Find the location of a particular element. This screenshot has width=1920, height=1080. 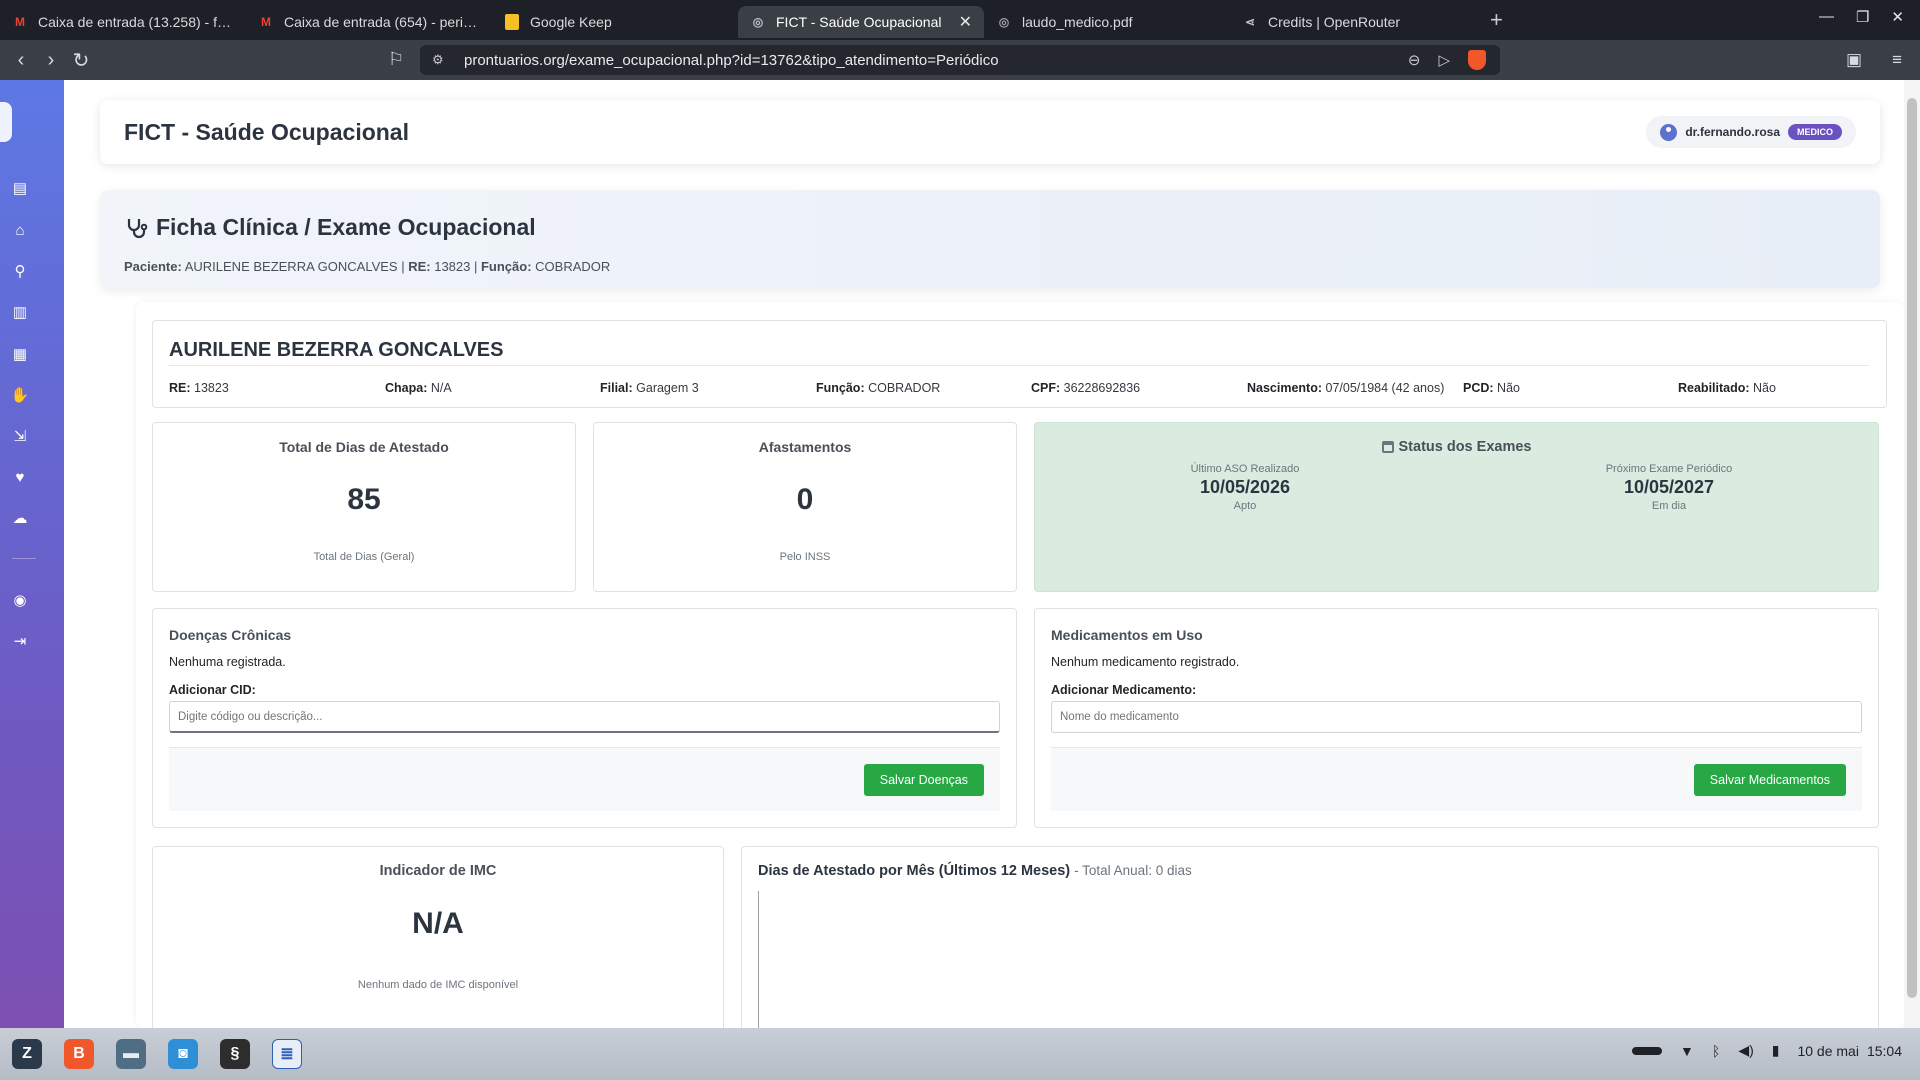

close-window-icon: ✕ is located at coordinates (1897, 17).